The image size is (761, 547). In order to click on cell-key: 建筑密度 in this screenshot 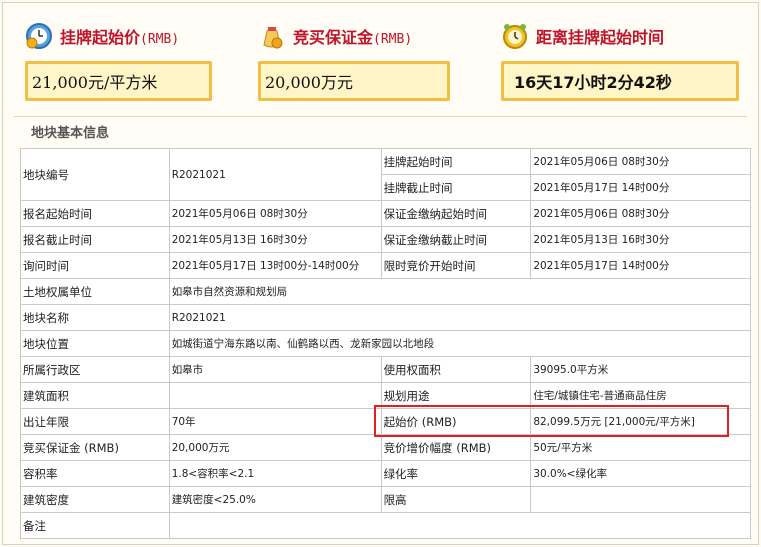, I will do `click(95, 499)`.